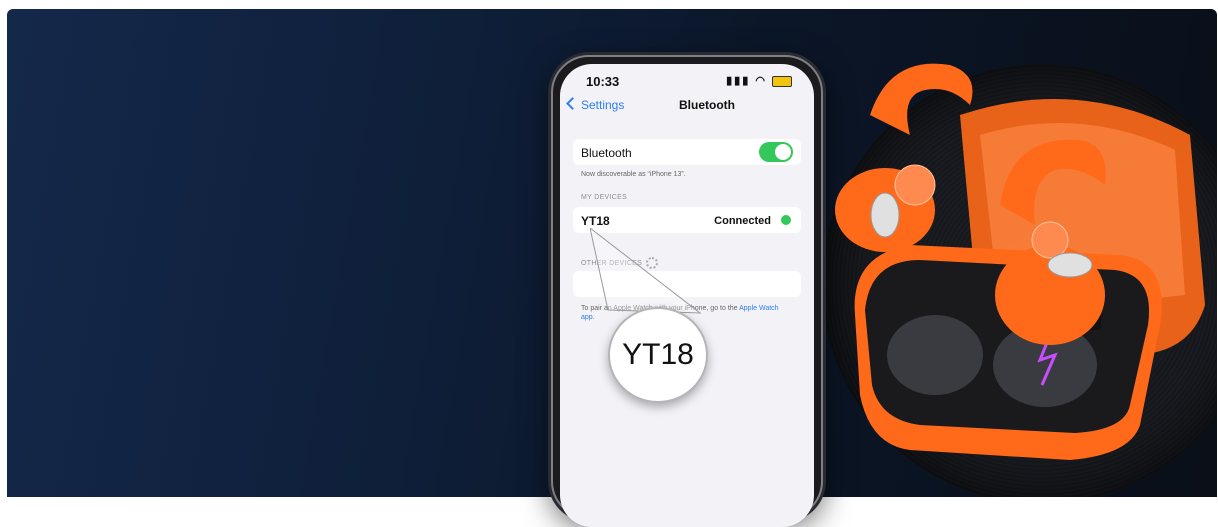 Image resolution: width=1218 pixels, height=527 pixels. What do you see at coordinates (707, 105) in the screenshot?
I see `page-title: Bluetooth` at bounding box center [707, 105].